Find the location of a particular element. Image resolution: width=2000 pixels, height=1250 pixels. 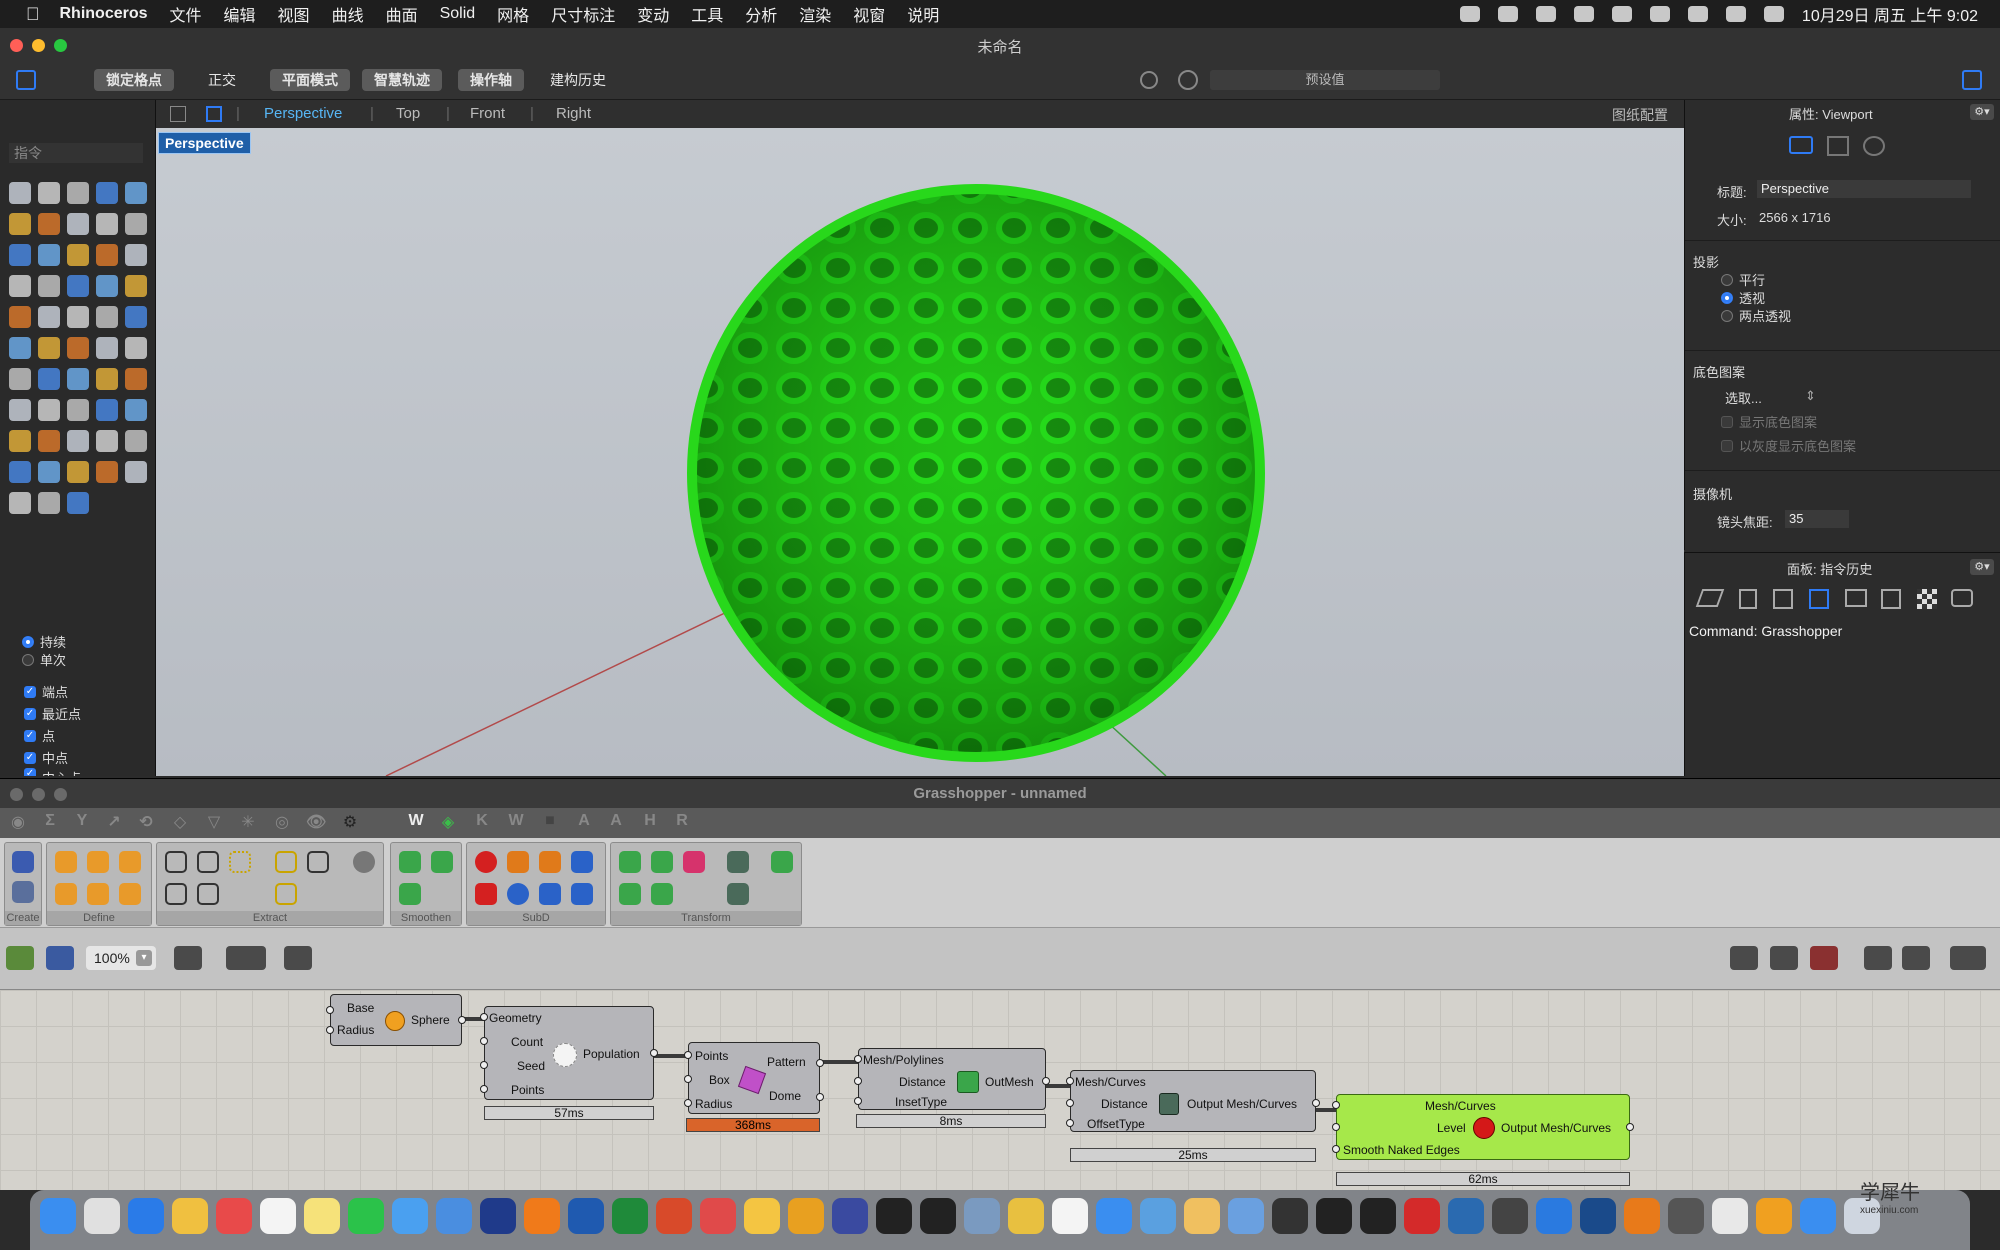

document-icon is located at coordinates (1748, 599).